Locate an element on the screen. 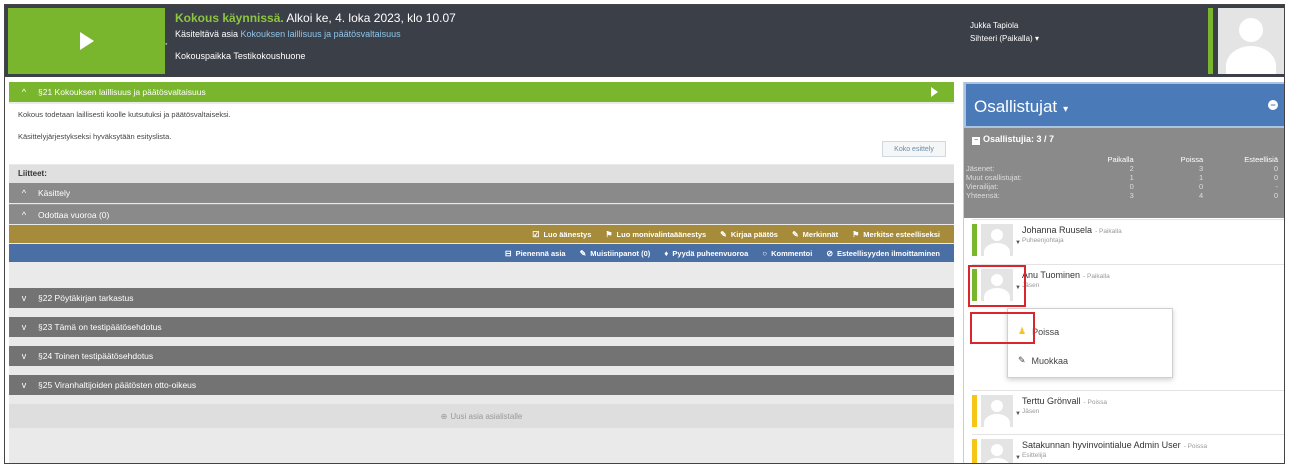 The image size is (1289, 468). mark-disqualified-button: ⚑ Merkitse esteelliseksi is located at coordinates (896, 234).